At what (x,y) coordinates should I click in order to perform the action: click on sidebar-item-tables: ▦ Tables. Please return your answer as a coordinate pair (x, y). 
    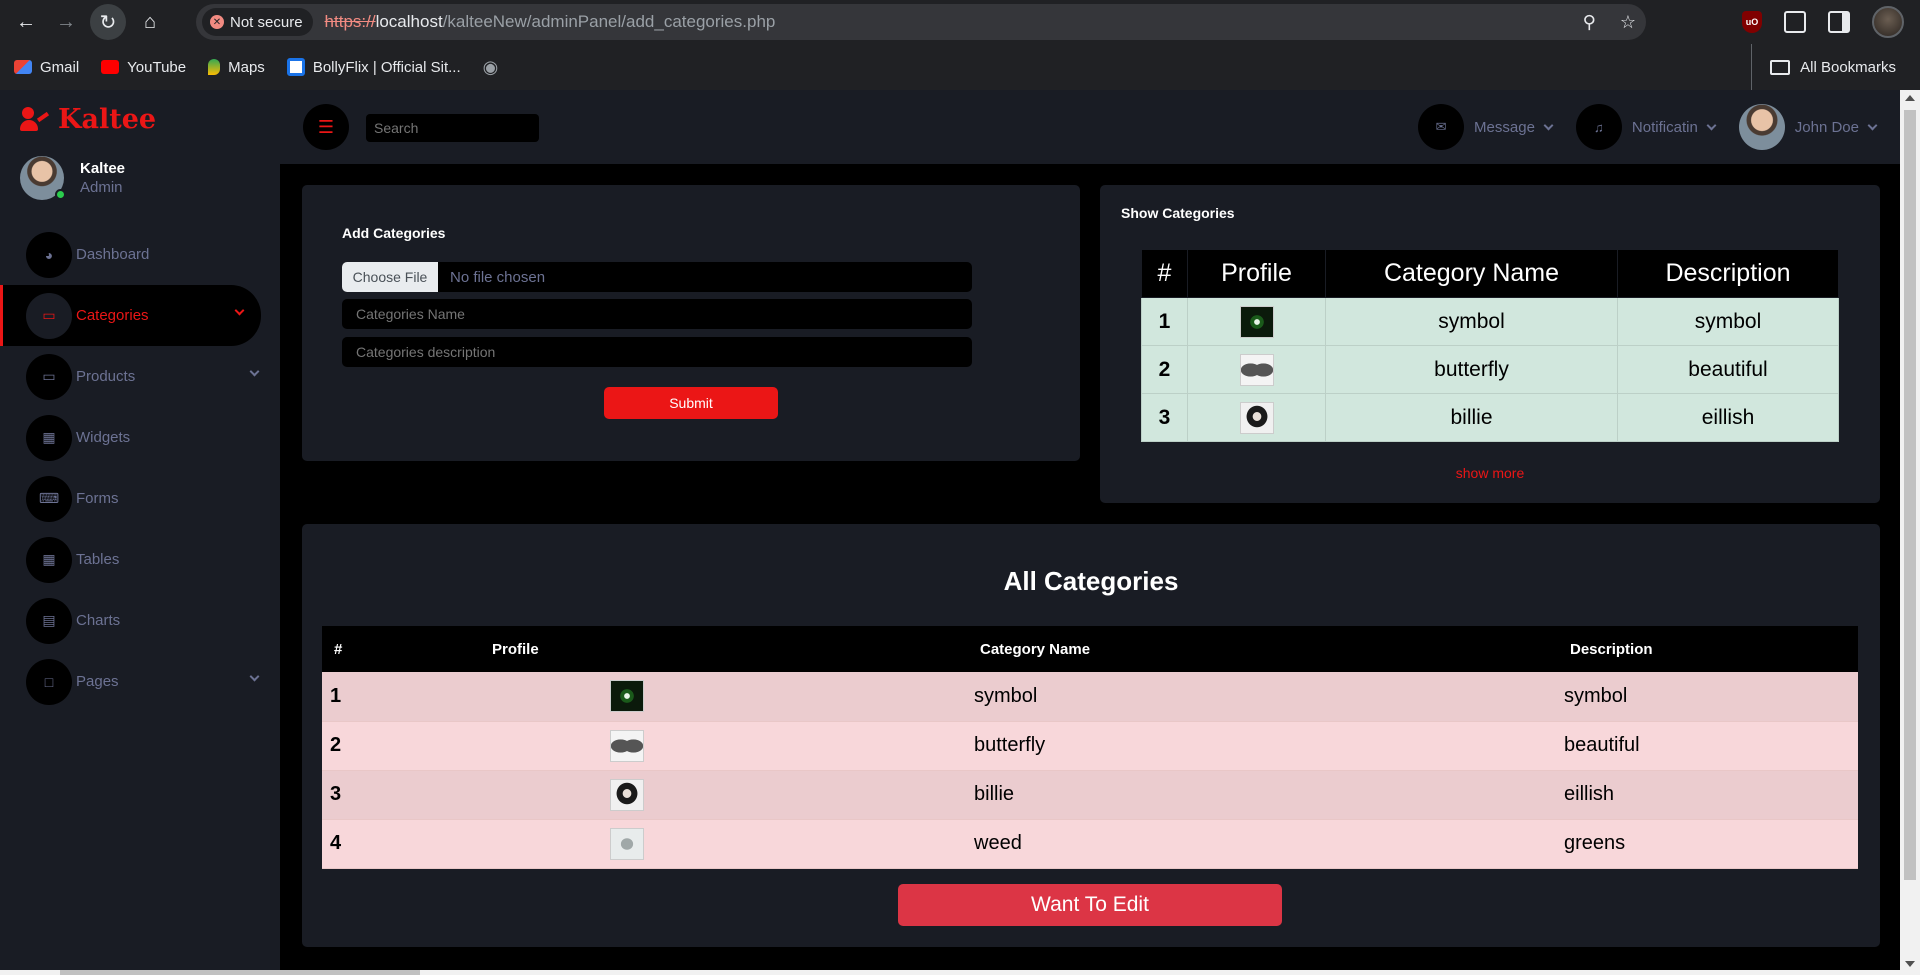
    Looking at the image, I should click on (140, 559).